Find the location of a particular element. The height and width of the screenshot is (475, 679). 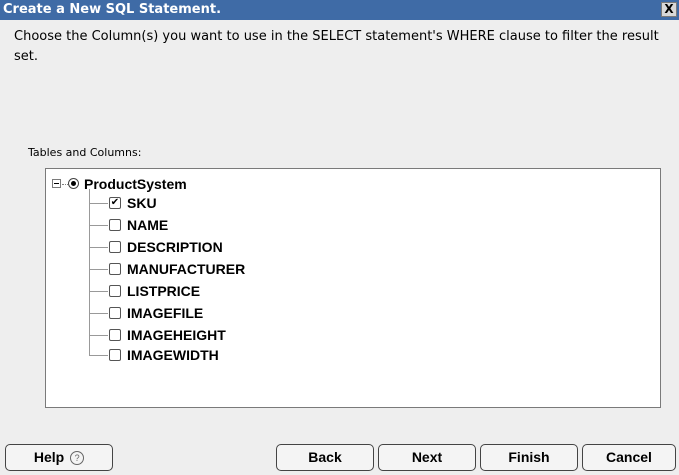

column-item-imageheight: IMAGEHEIGHT is located at coordinates (289, 336).